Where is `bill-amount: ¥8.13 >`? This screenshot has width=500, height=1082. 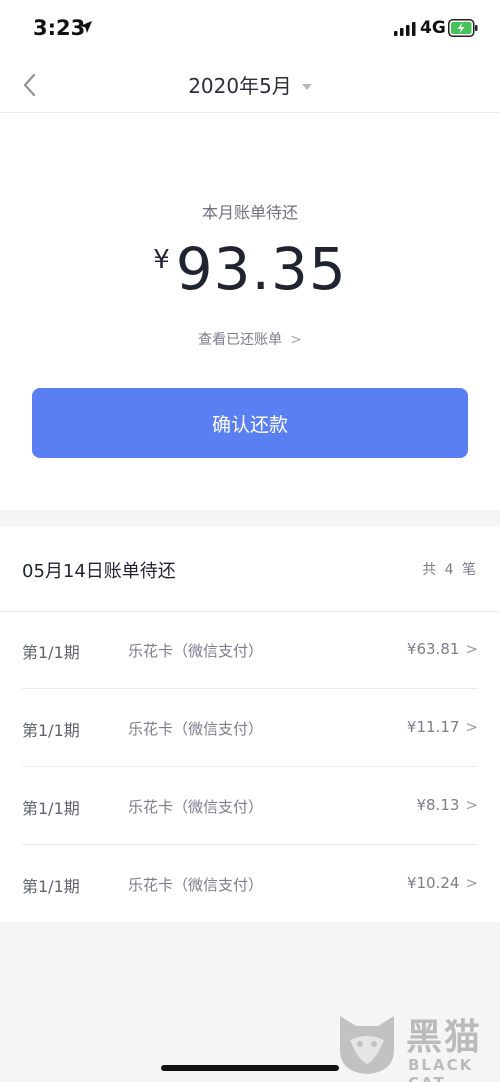
bill-amount: ¥8.13 > is located at coordinates (447, 805).